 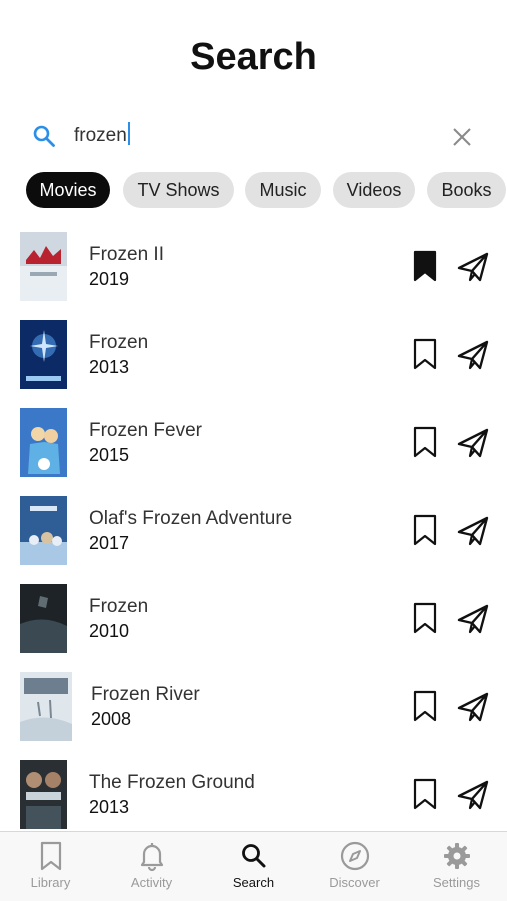 What do you see at coordinates (253, 268) in the screenshot?
I see `result-row: Frozen II 2019` at bounding box center [253, 268].